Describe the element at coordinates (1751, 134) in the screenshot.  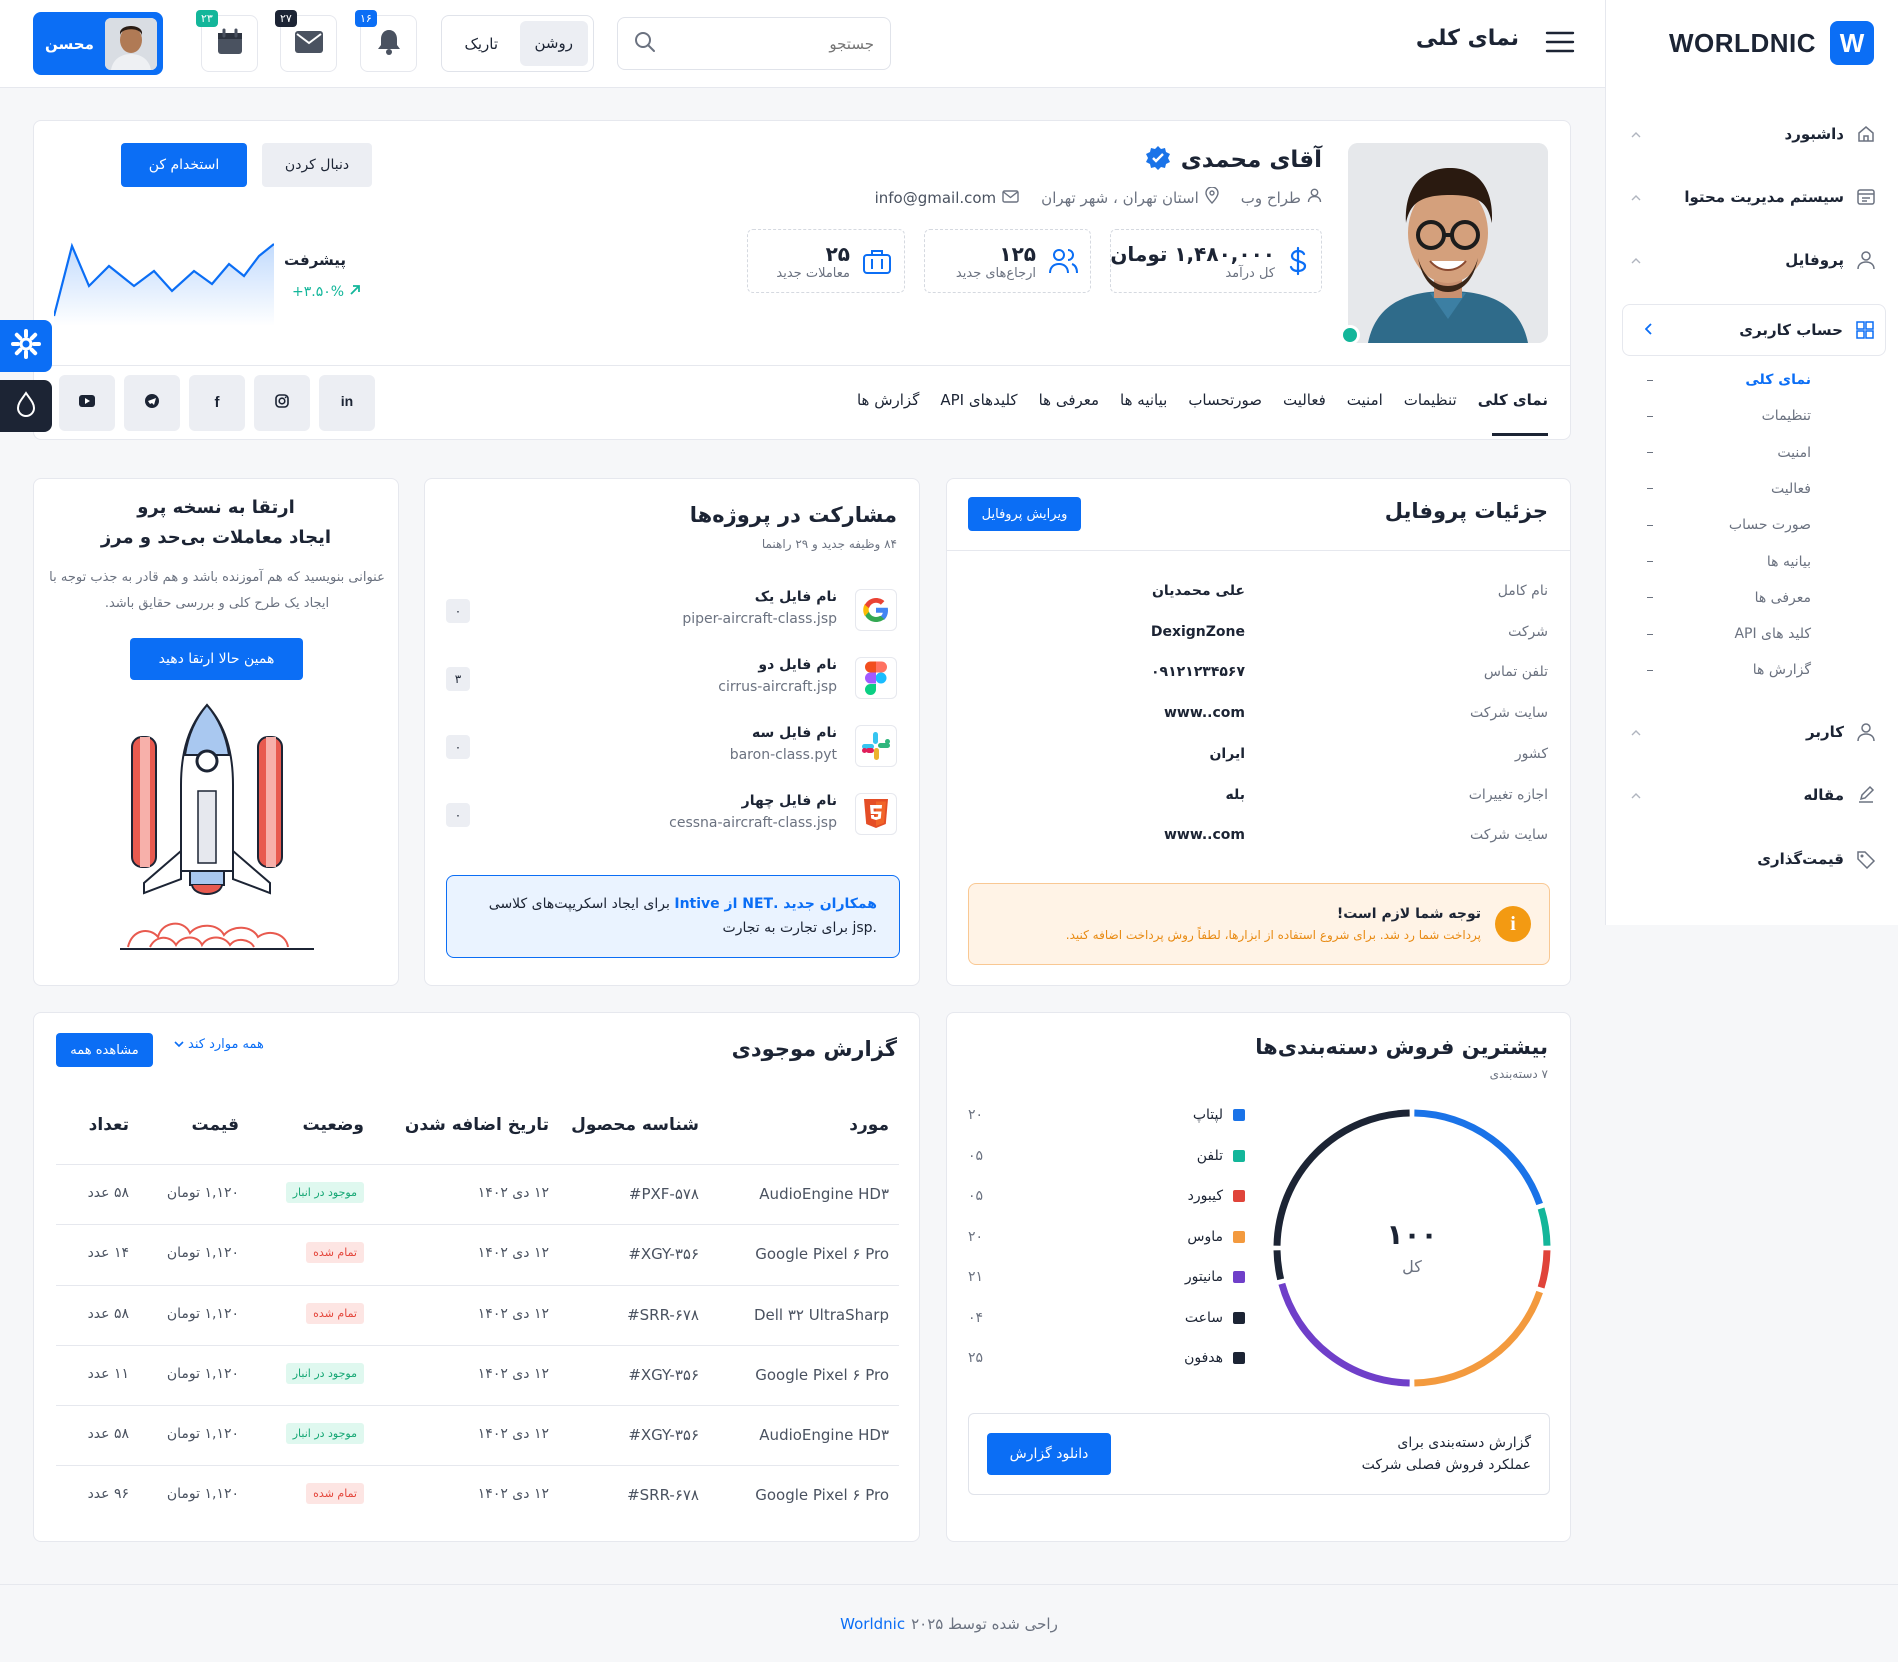
I see `sidebar-item: داشبورد` at that location.